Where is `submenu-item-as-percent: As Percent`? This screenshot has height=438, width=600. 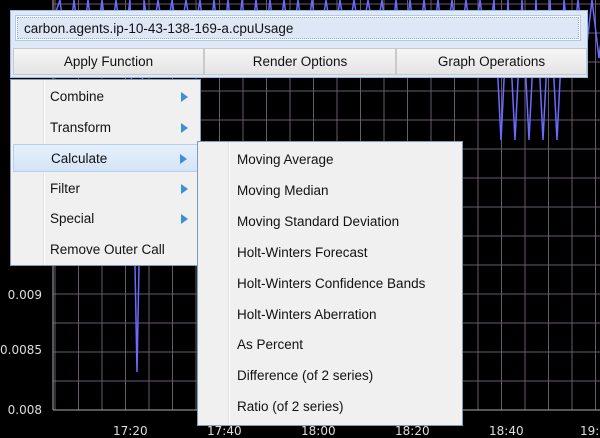
submenu-item-as-percent: As Percent is located at coordinates (330, 345).